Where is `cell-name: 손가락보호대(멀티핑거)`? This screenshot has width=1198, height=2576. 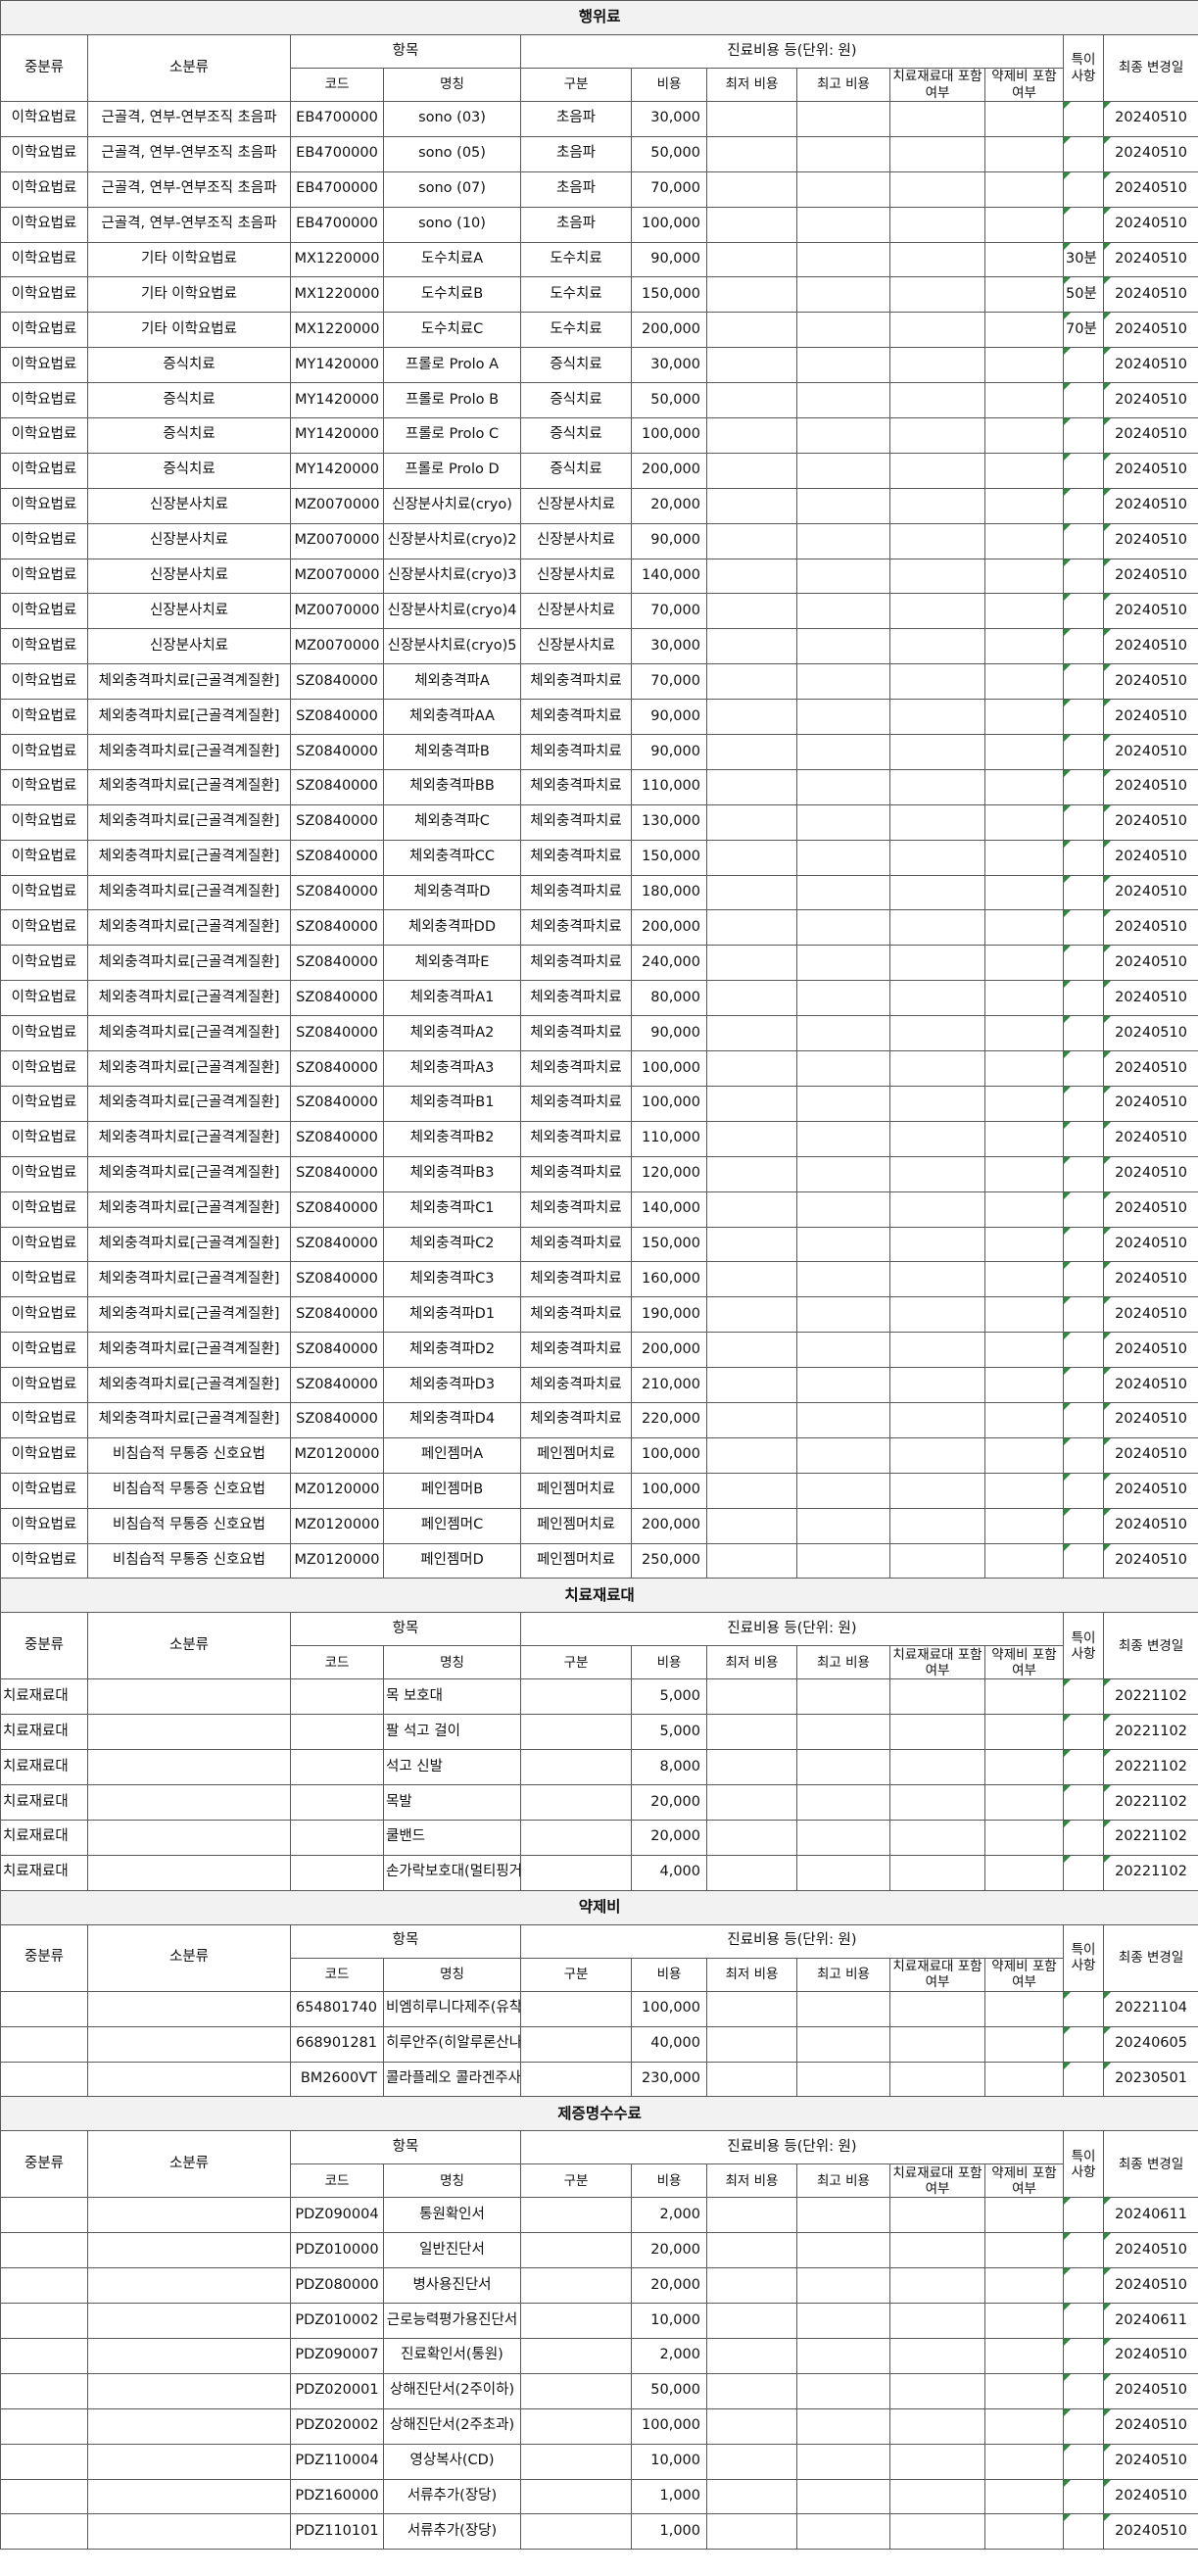 cell-name: 손가락보호대(멀티핑거) is located at coordinates (452, 1872).